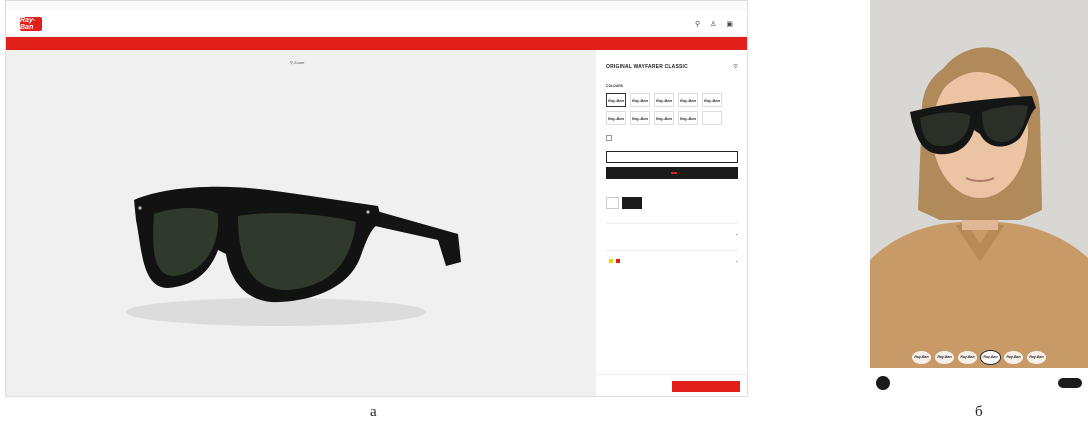 This screenshot has width=1088, height=427. What do you see at coordinates (616, 118) in the screenshot?
I see `swatch-6: Ray-Ban` at bounding box center [616, 118].